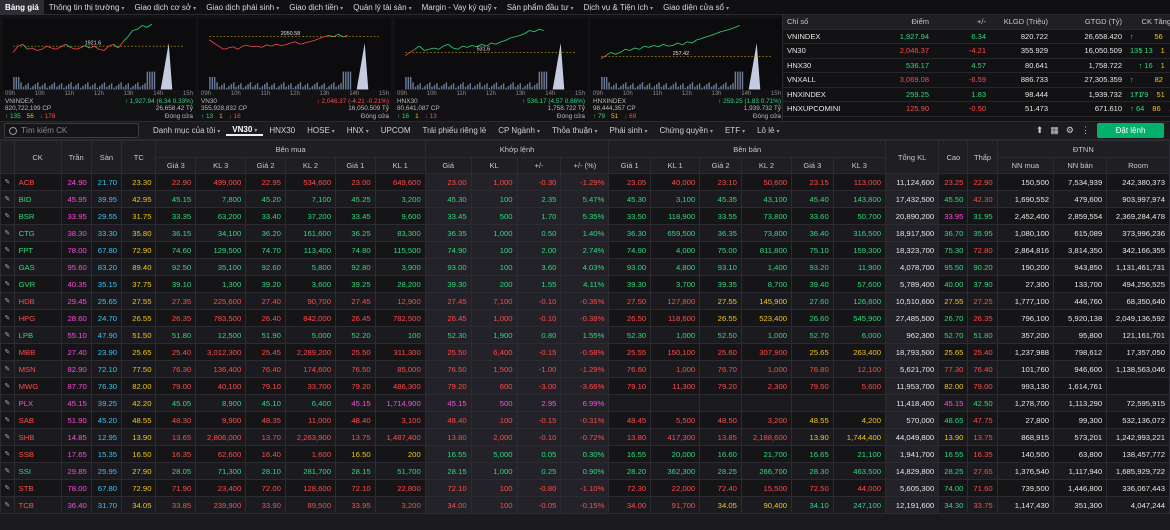  I want to click on symbol-cell: MWG, so click(37, 386).